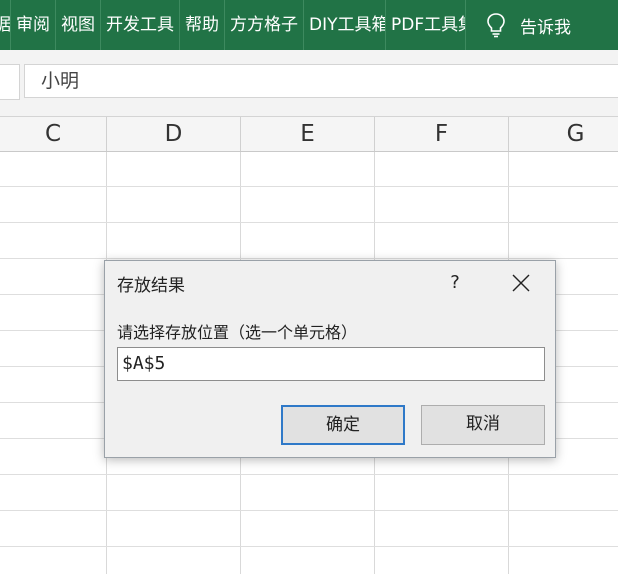  I want to click on ribbon-tab-diy: DIY工具箱, so click(345, 25).